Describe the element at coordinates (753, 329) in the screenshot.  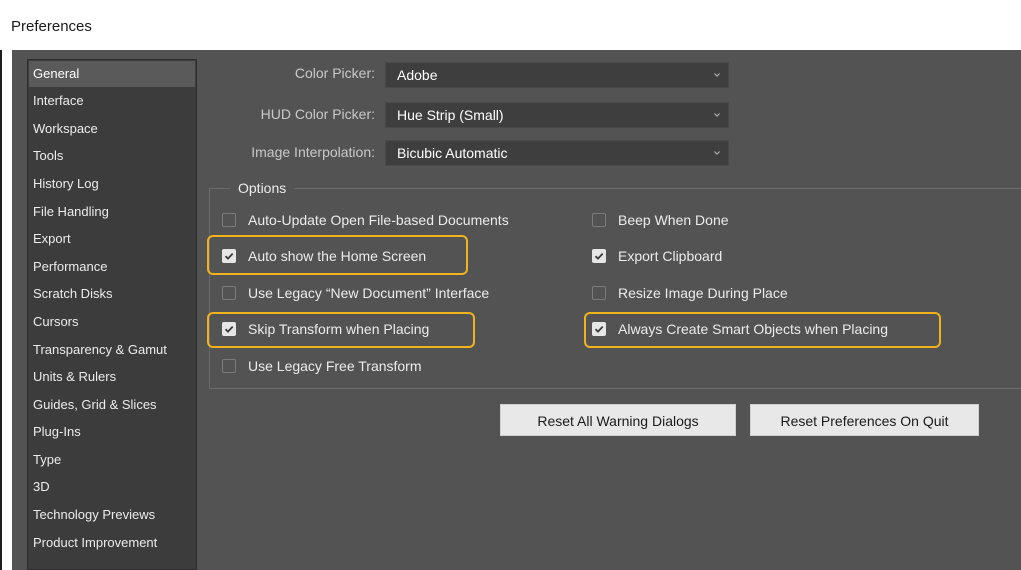
I see `checkbox-label: Always Create Smart Objects when Placing` at that location.